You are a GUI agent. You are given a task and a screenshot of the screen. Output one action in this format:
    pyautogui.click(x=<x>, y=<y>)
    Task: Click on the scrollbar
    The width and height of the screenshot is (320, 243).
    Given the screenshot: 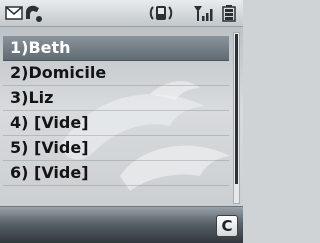 What is the action you would take?
    pyautogui.click(x=236, y=118)
    